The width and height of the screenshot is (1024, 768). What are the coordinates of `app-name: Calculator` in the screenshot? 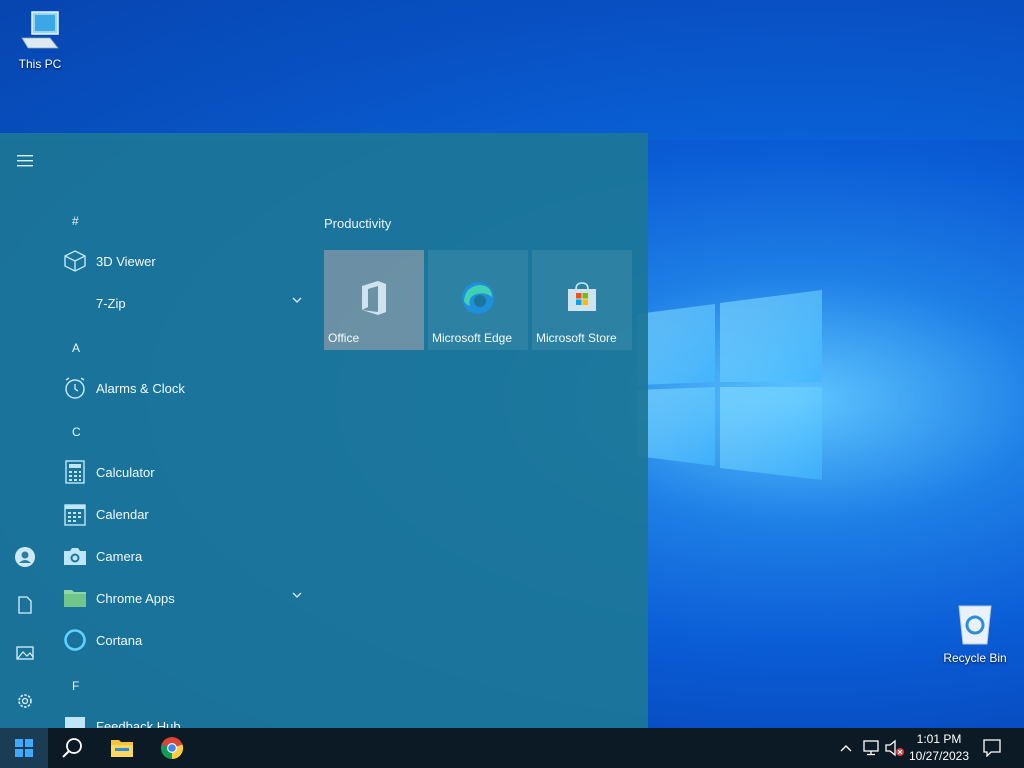 It's located at (125, 472).